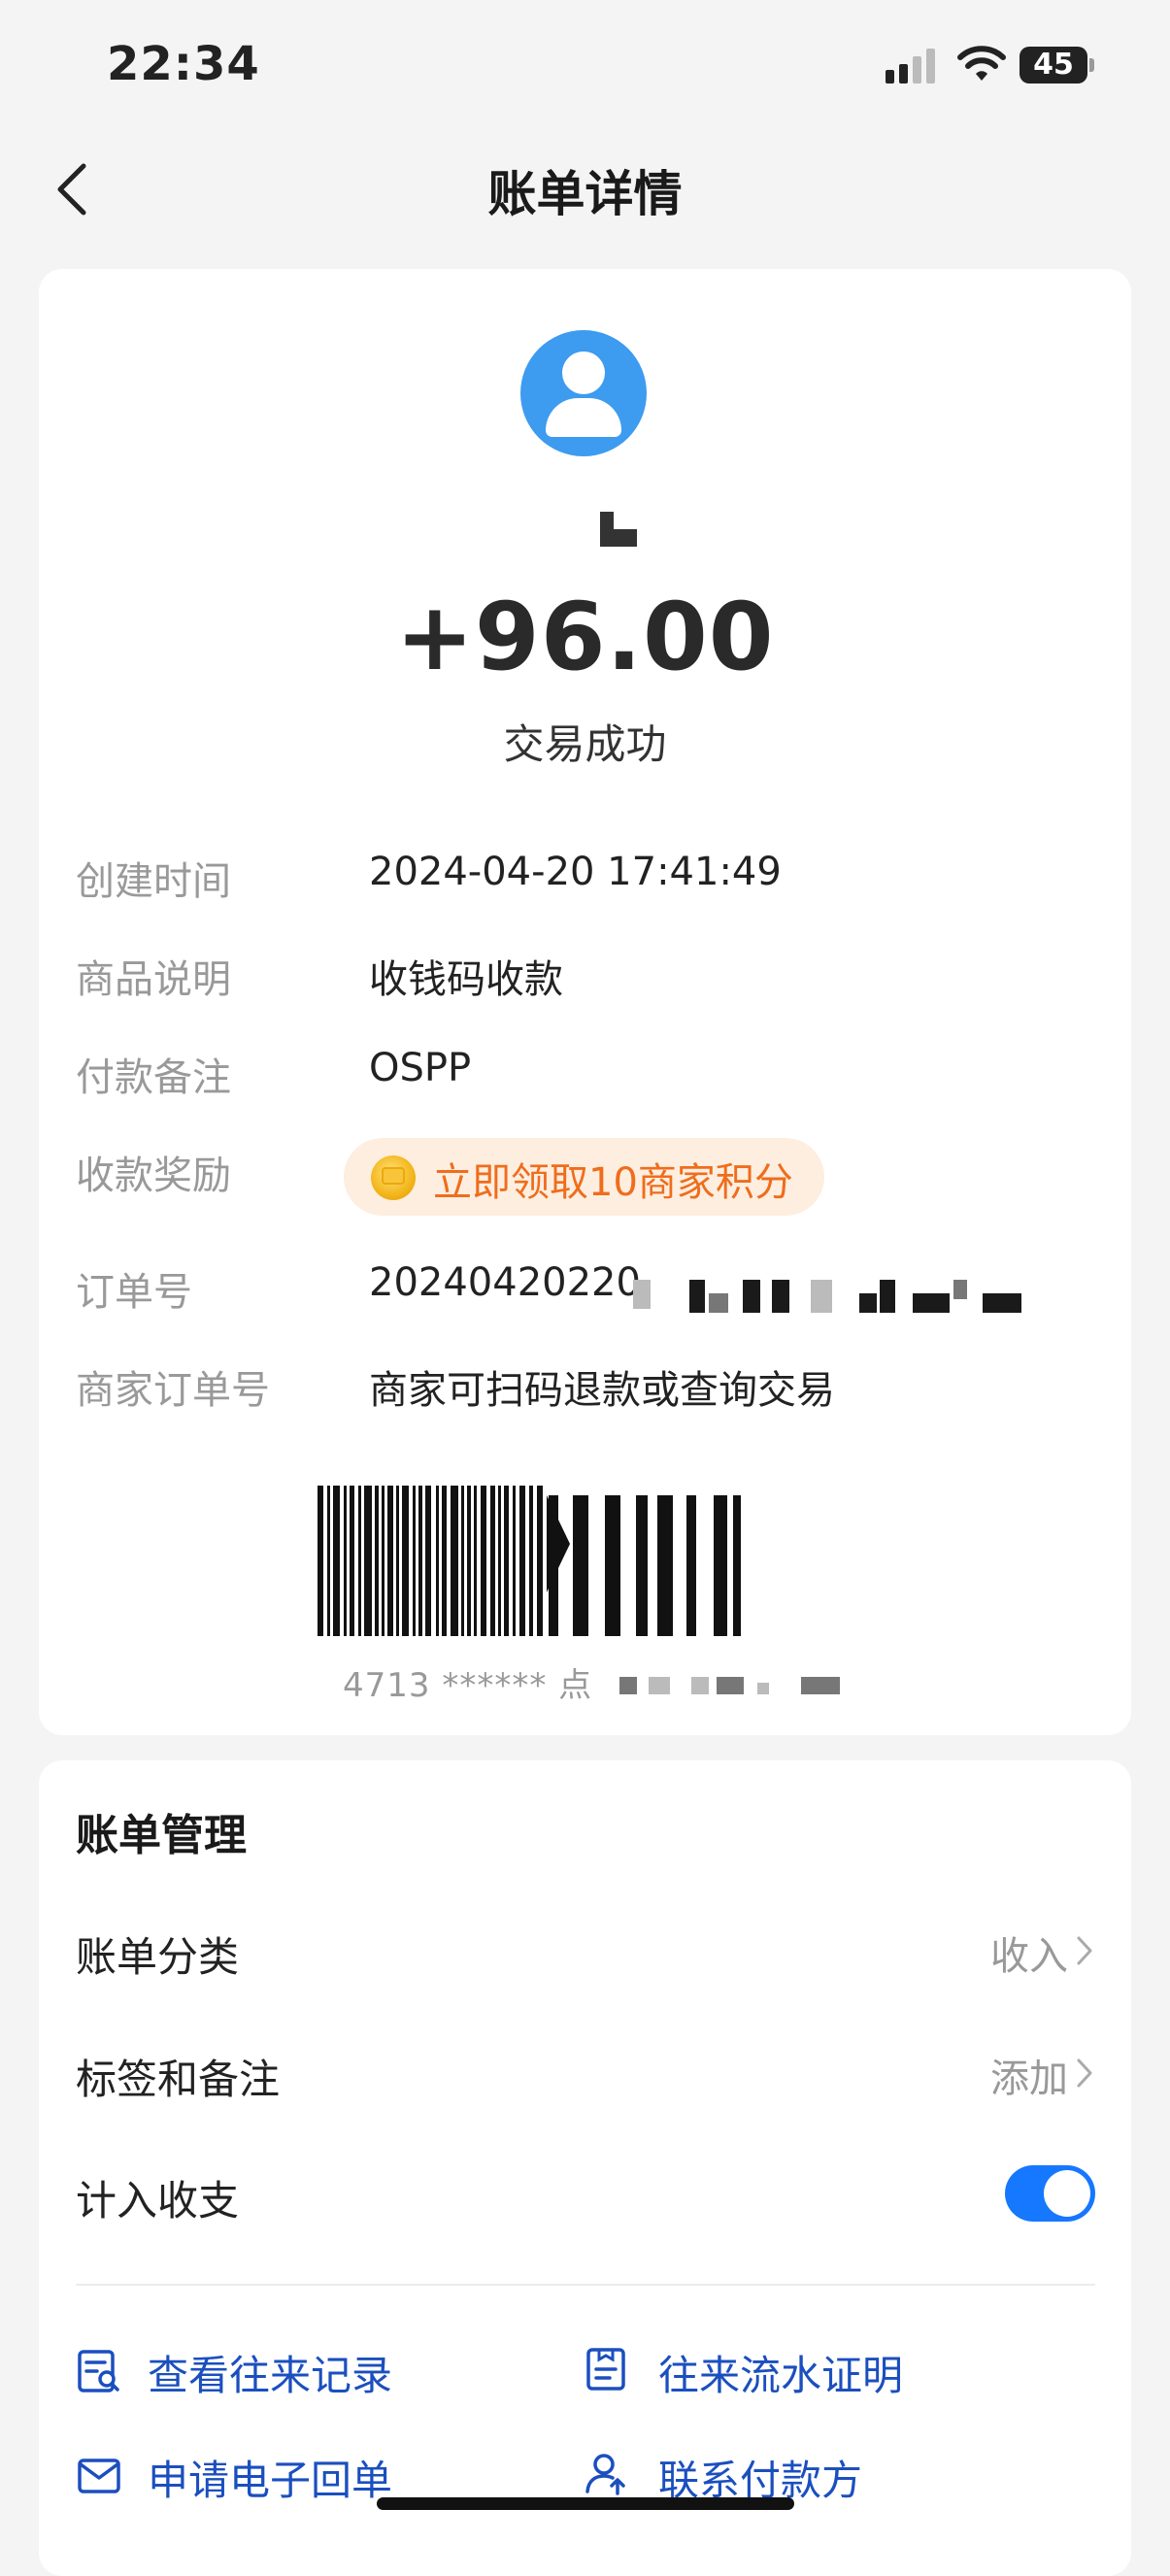 This screenshot has width=1170, height=2576. What do you see at coordinates (153, 980) in the screenshot?
I see `goods-desc-label: 商品说明` at bounding box center [153, 980].